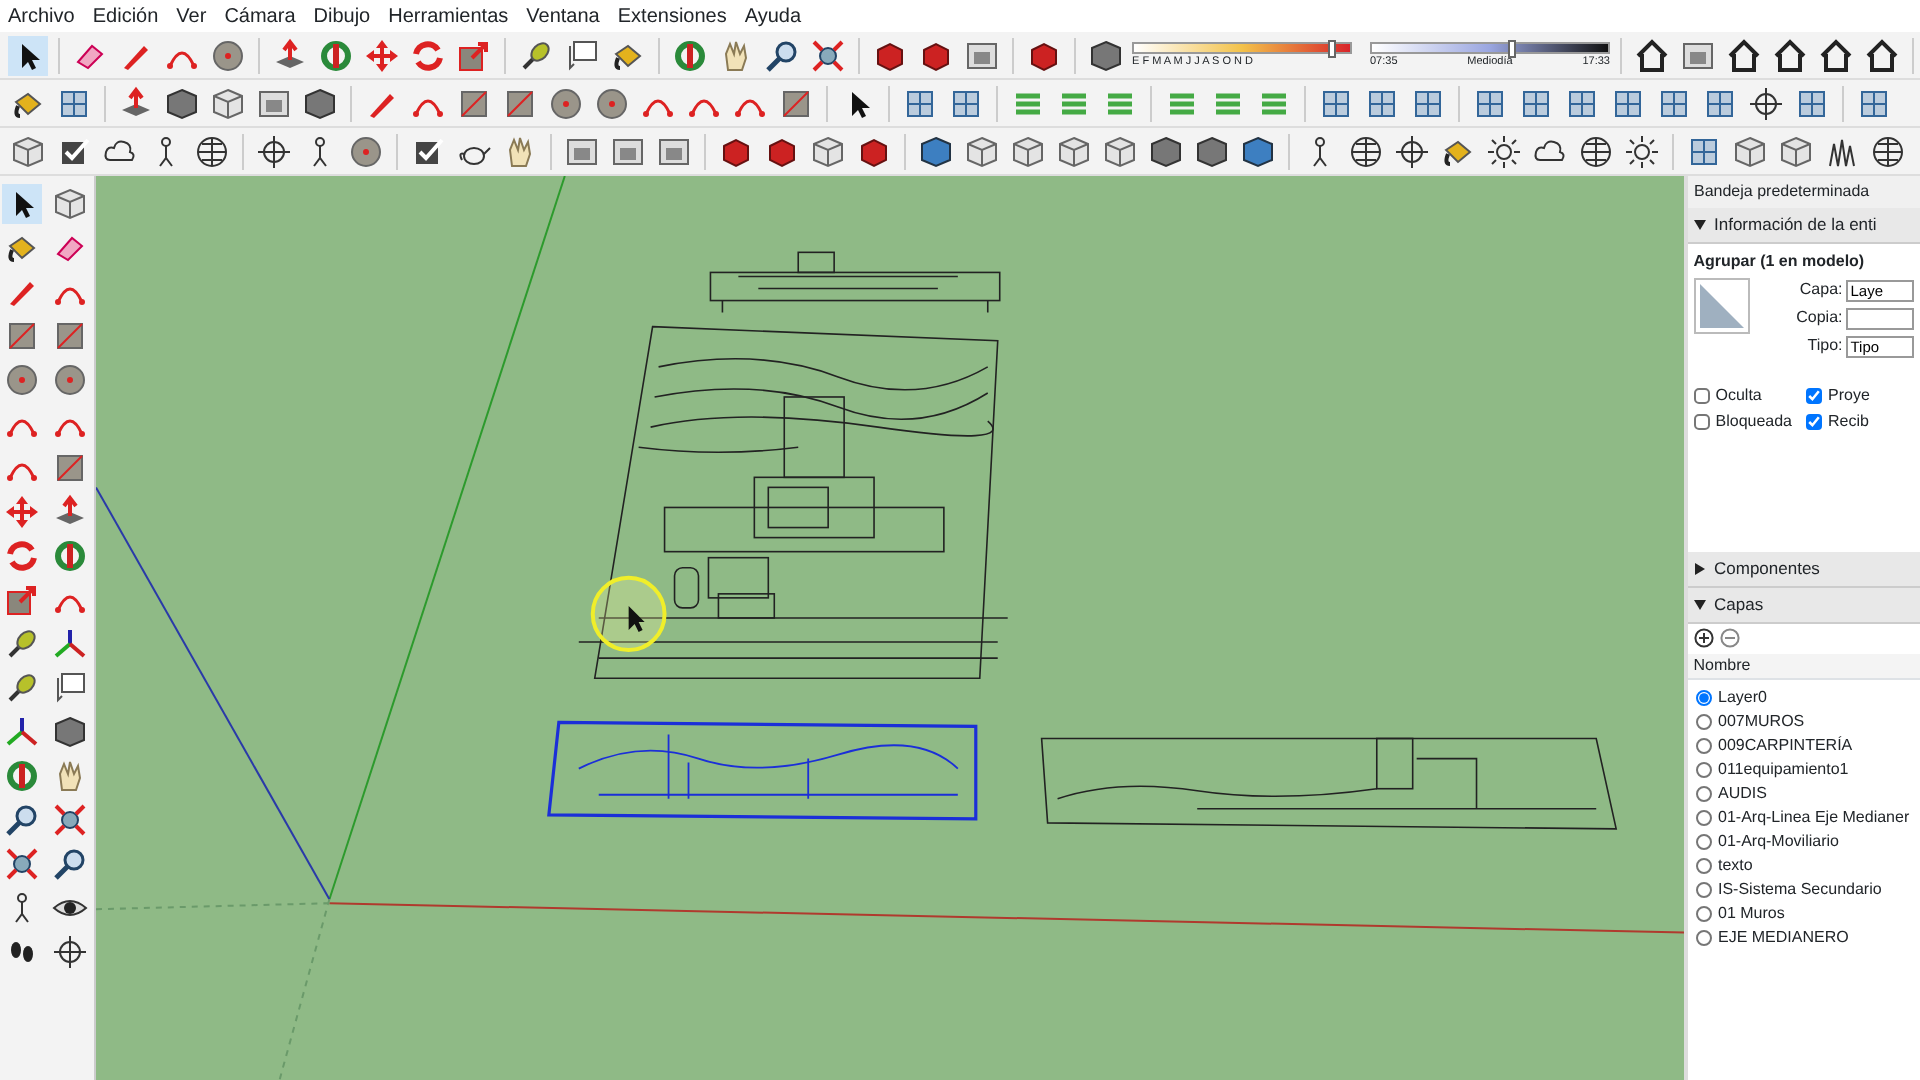  Describe the element at coordinates (41, 16) in the screenshot. I see `menu-item: Archivo` at that location.